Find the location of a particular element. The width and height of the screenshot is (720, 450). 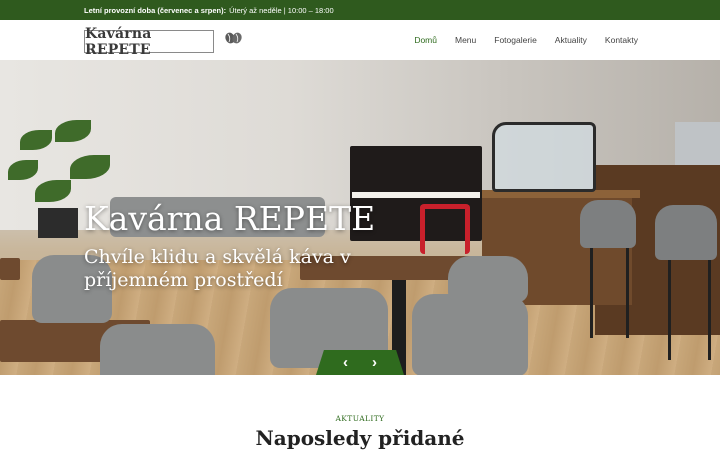

opening-hours-label: Letní provozní doba (červenec a srpen): is located at coordinates (155, 10).